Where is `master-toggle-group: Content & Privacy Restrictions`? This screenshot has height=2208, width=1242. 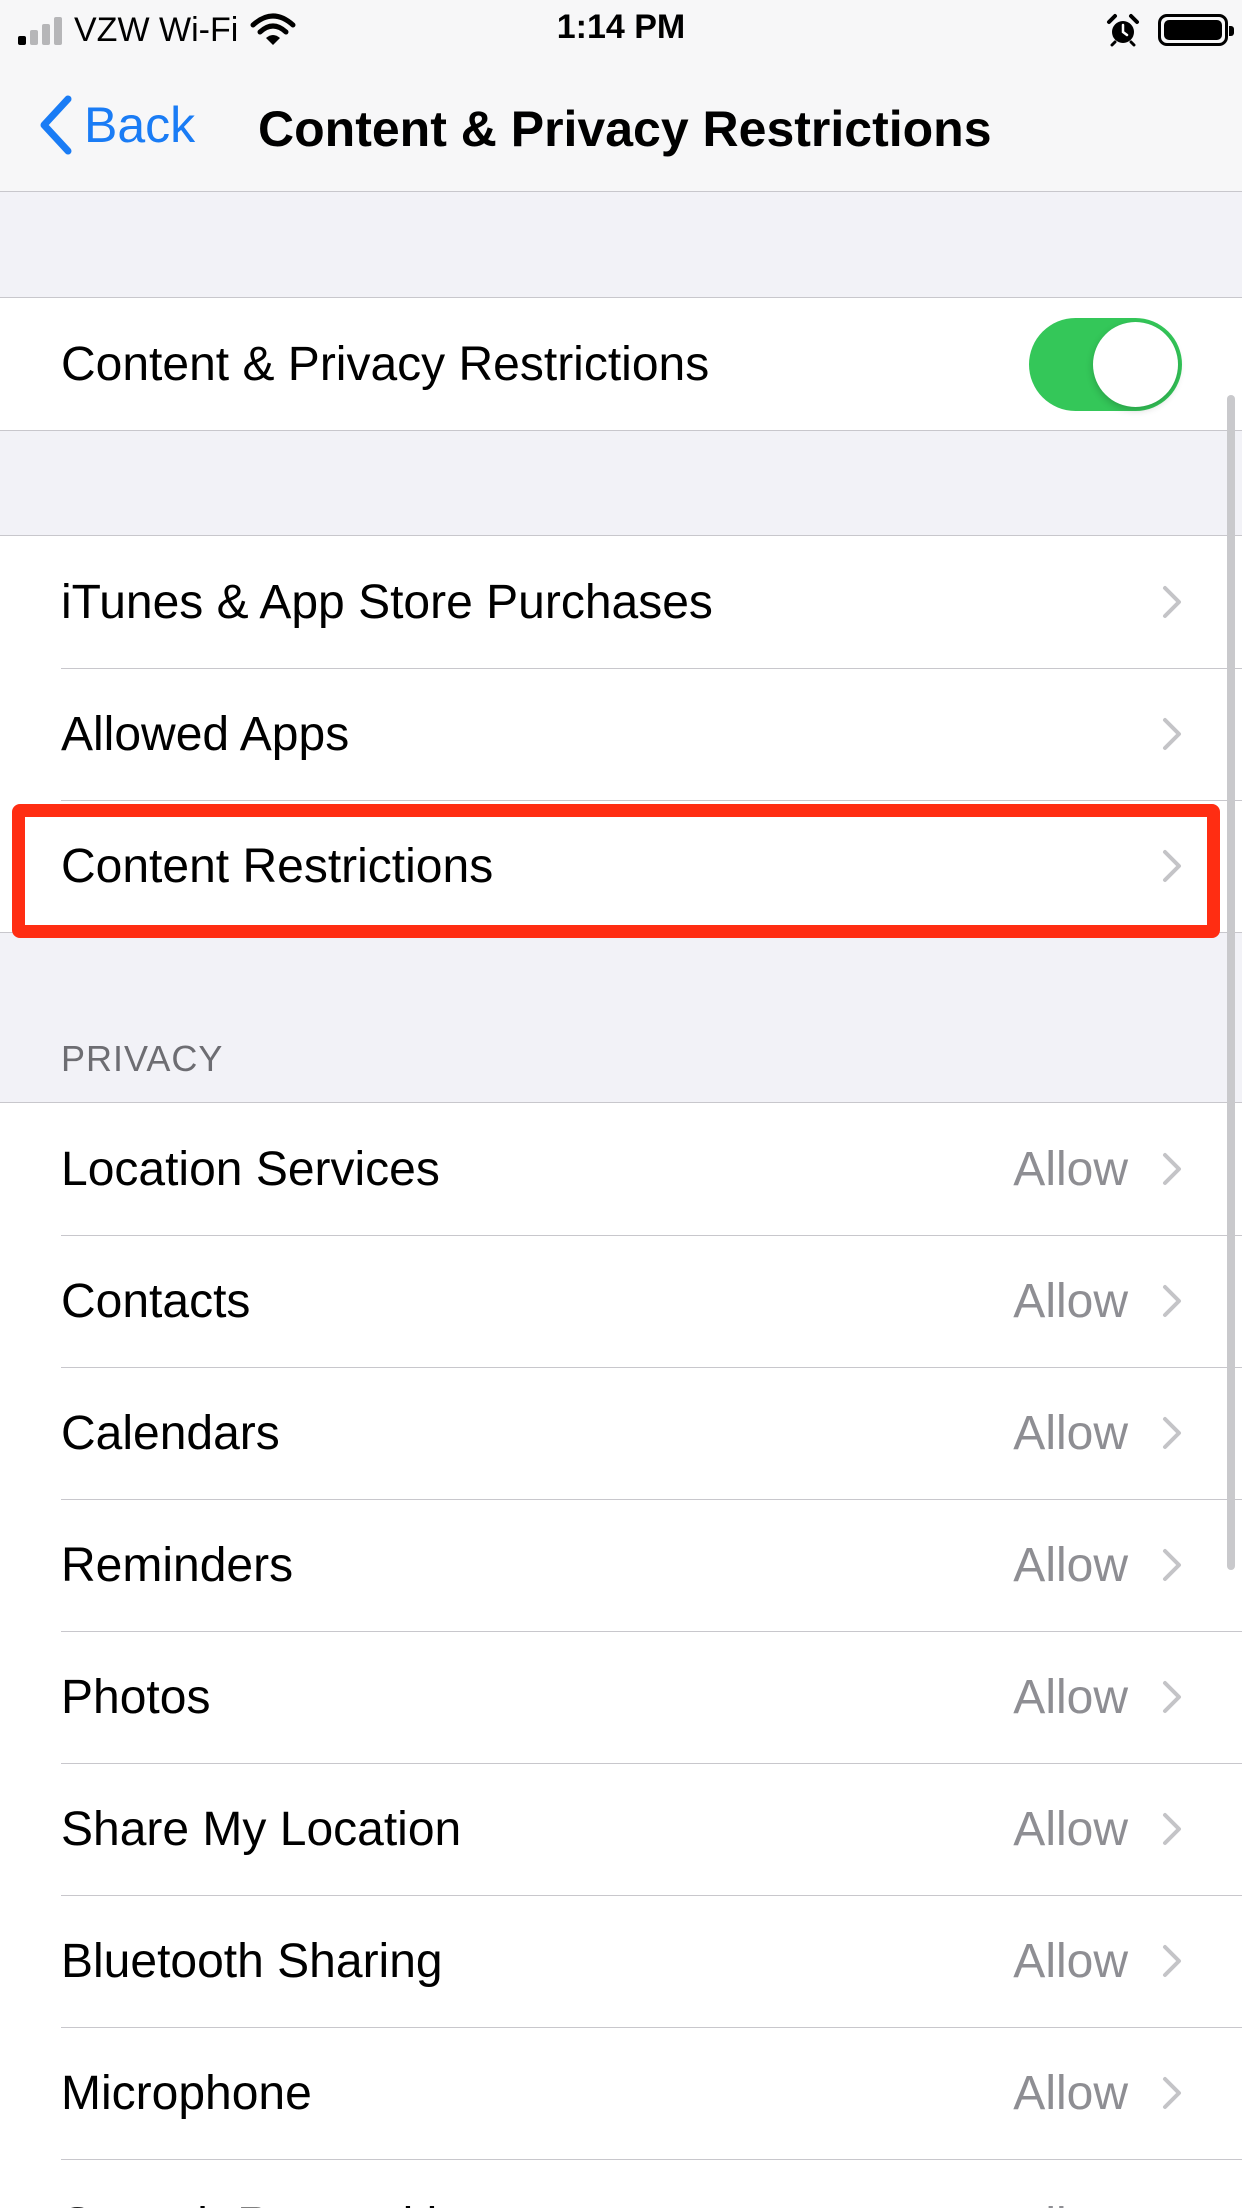
master-toggle-group: Content & Privacy Restrictions is located at coordinates (621, 364).